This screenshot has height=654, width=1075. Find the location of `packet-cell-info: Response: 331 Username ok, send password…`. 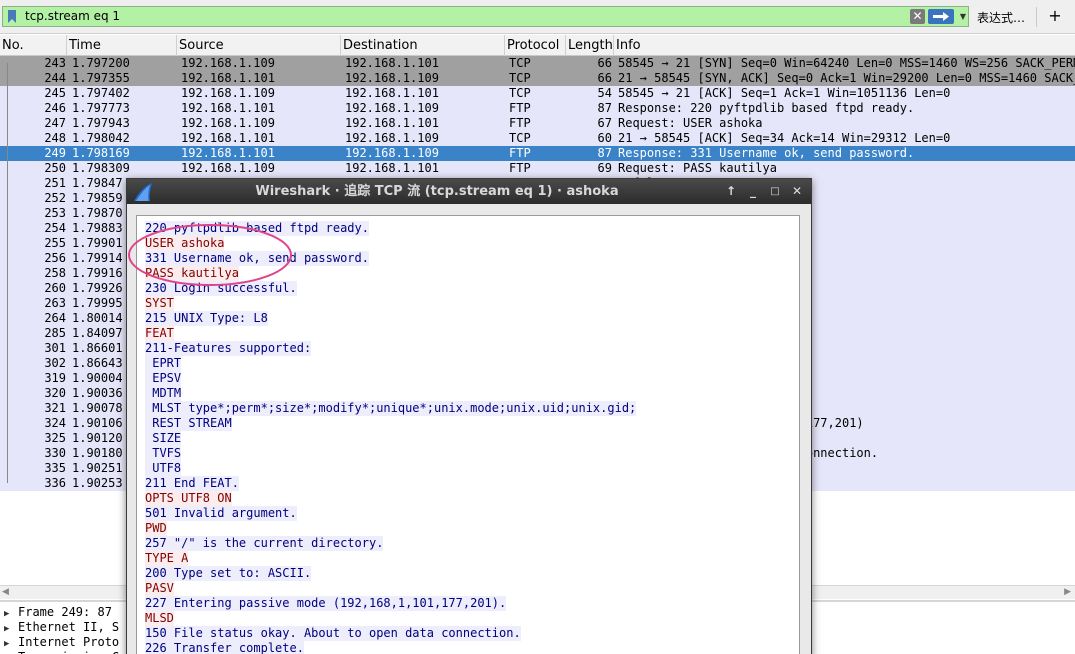

packet-cell-info: Response: 331 Username ok, send password… is located at coordinates (766, 153).